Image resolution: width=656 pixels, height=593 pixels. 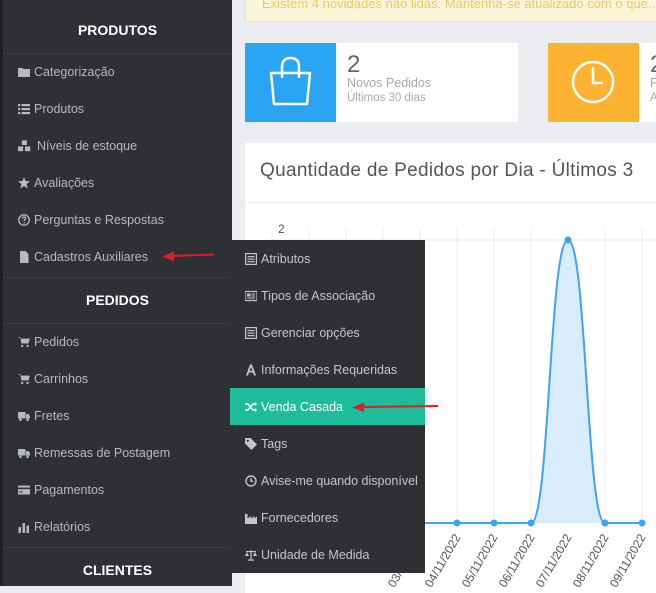 I want to click on sidebar-item-produtos: Produtos, so click(x=50, y=109).